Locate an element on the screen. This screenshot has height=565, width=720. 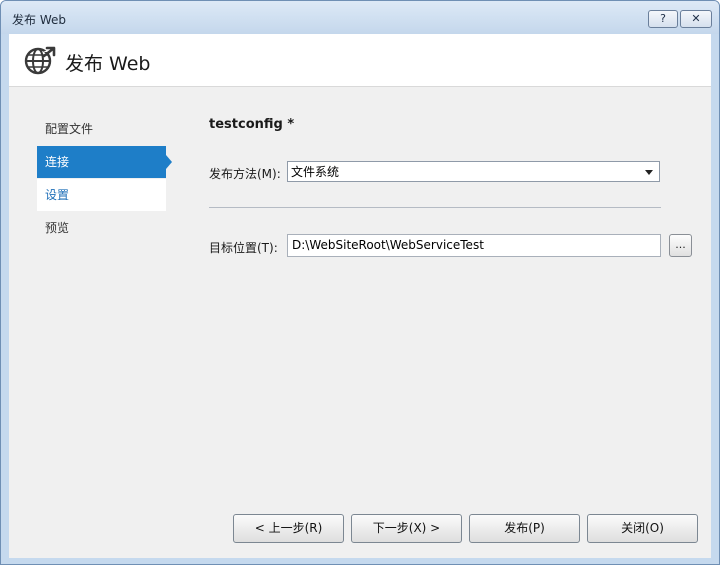
publish-button: 发布(P) is located at coordinates (524, 528).